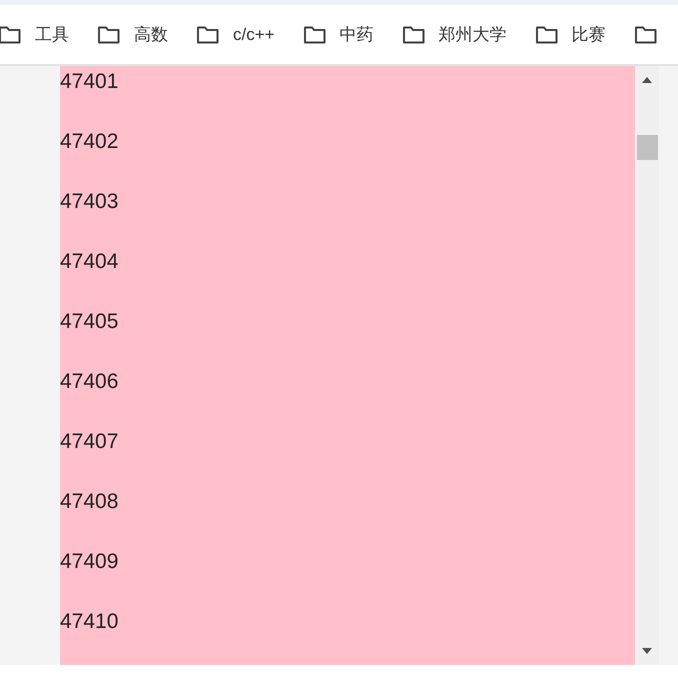 This screenshot has height=675, width=678. What do you see at coordinates (647, 651) in the screenshot?
I see `scroll-down-icon` at bounding box center [647, 651].